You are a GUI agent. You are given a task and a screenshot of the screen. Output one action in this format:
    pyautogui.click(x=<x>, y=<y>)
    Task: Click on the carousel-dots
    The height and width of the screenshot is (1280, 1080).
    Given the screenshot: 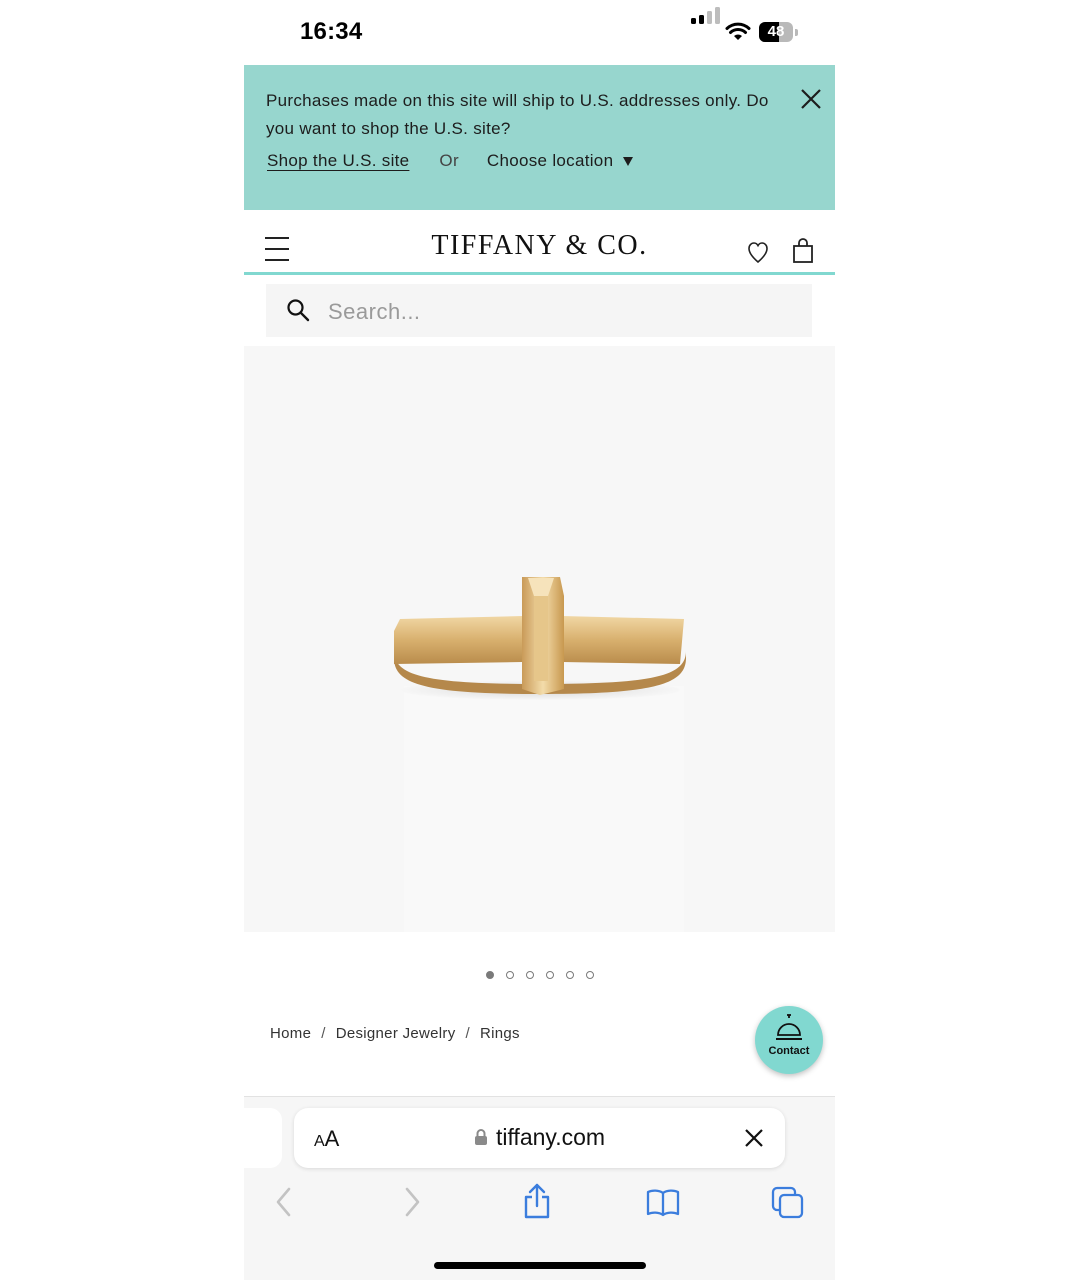 What is the action you would take?
    pyautogui.click(x=539, y=975)
    